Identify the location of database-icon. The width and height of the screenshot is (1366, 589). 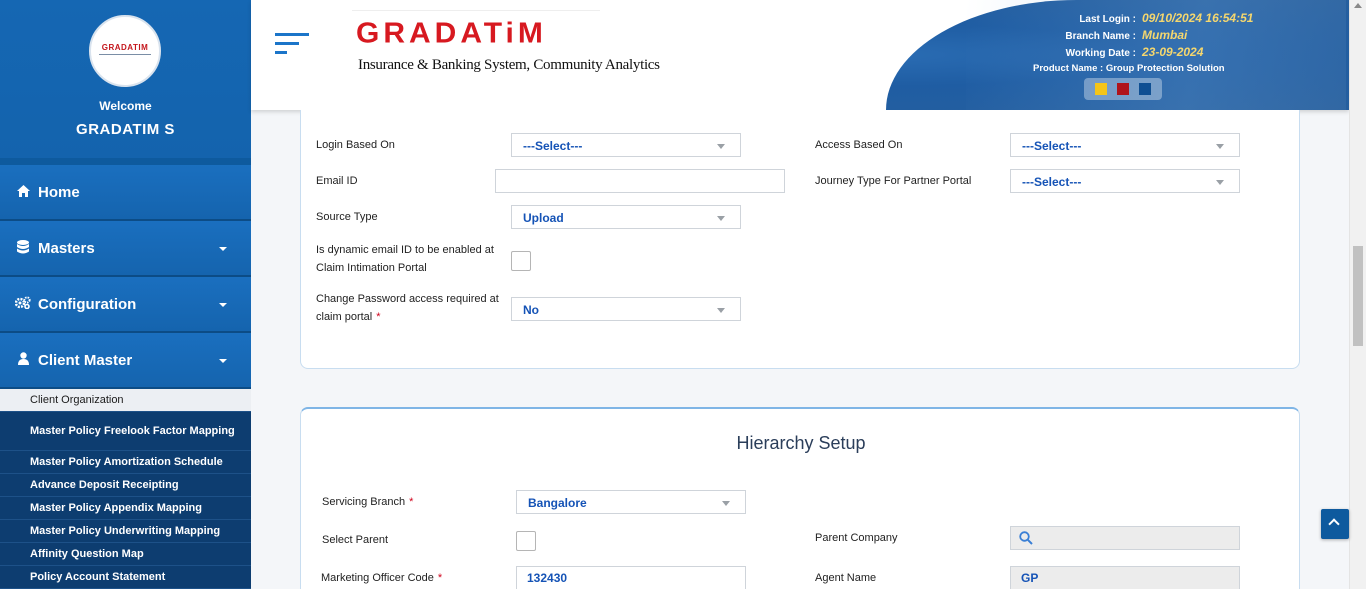
(23, 248).